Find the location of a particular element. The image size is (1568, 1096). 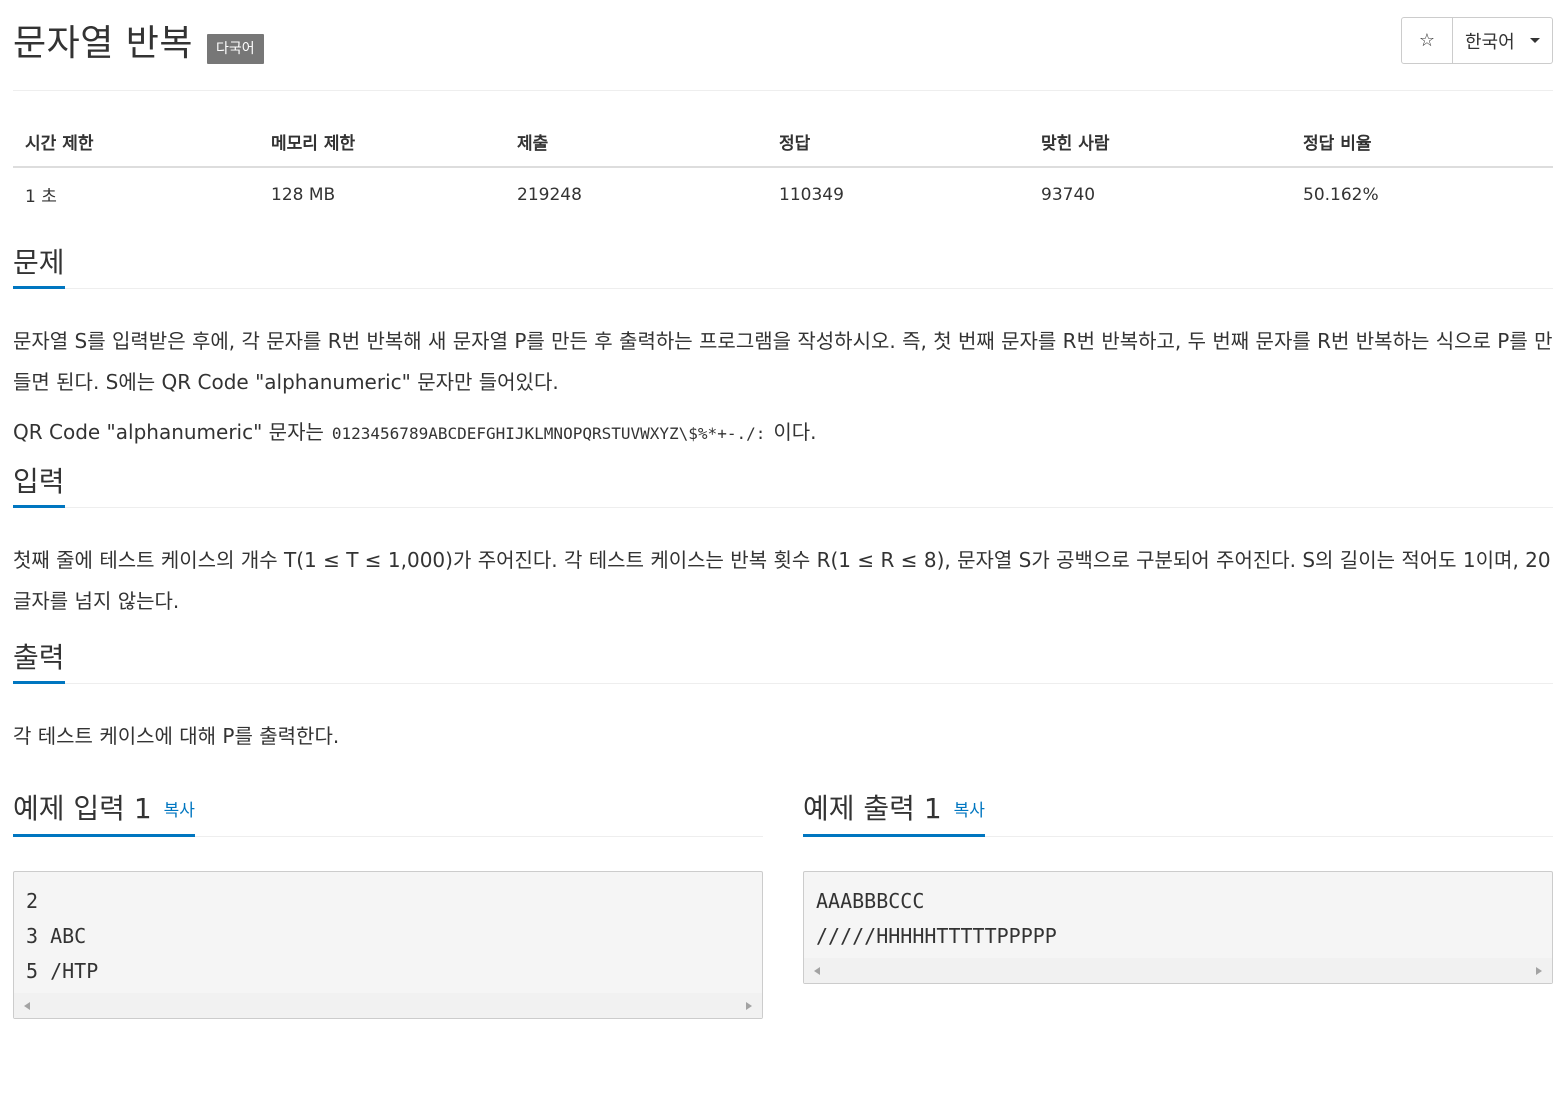

favorite-button: ☆ is located at coordinates (1427, 40).